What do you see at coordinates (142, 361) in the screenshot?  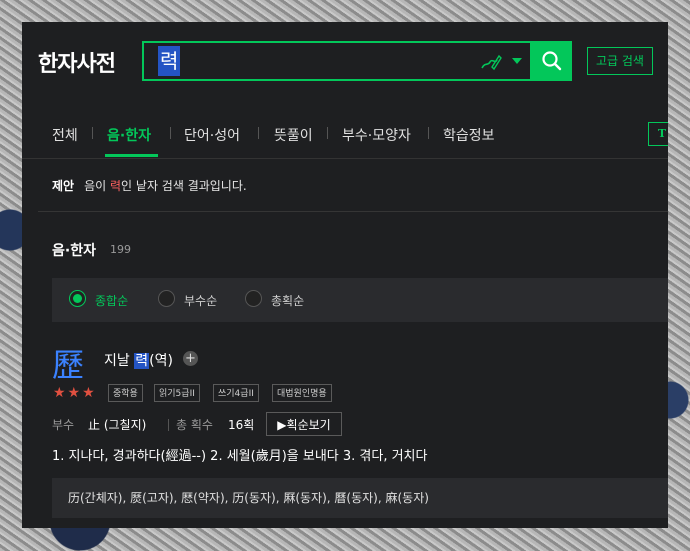 I see `meaning-reading: 력` at bounding box center [142, 361].